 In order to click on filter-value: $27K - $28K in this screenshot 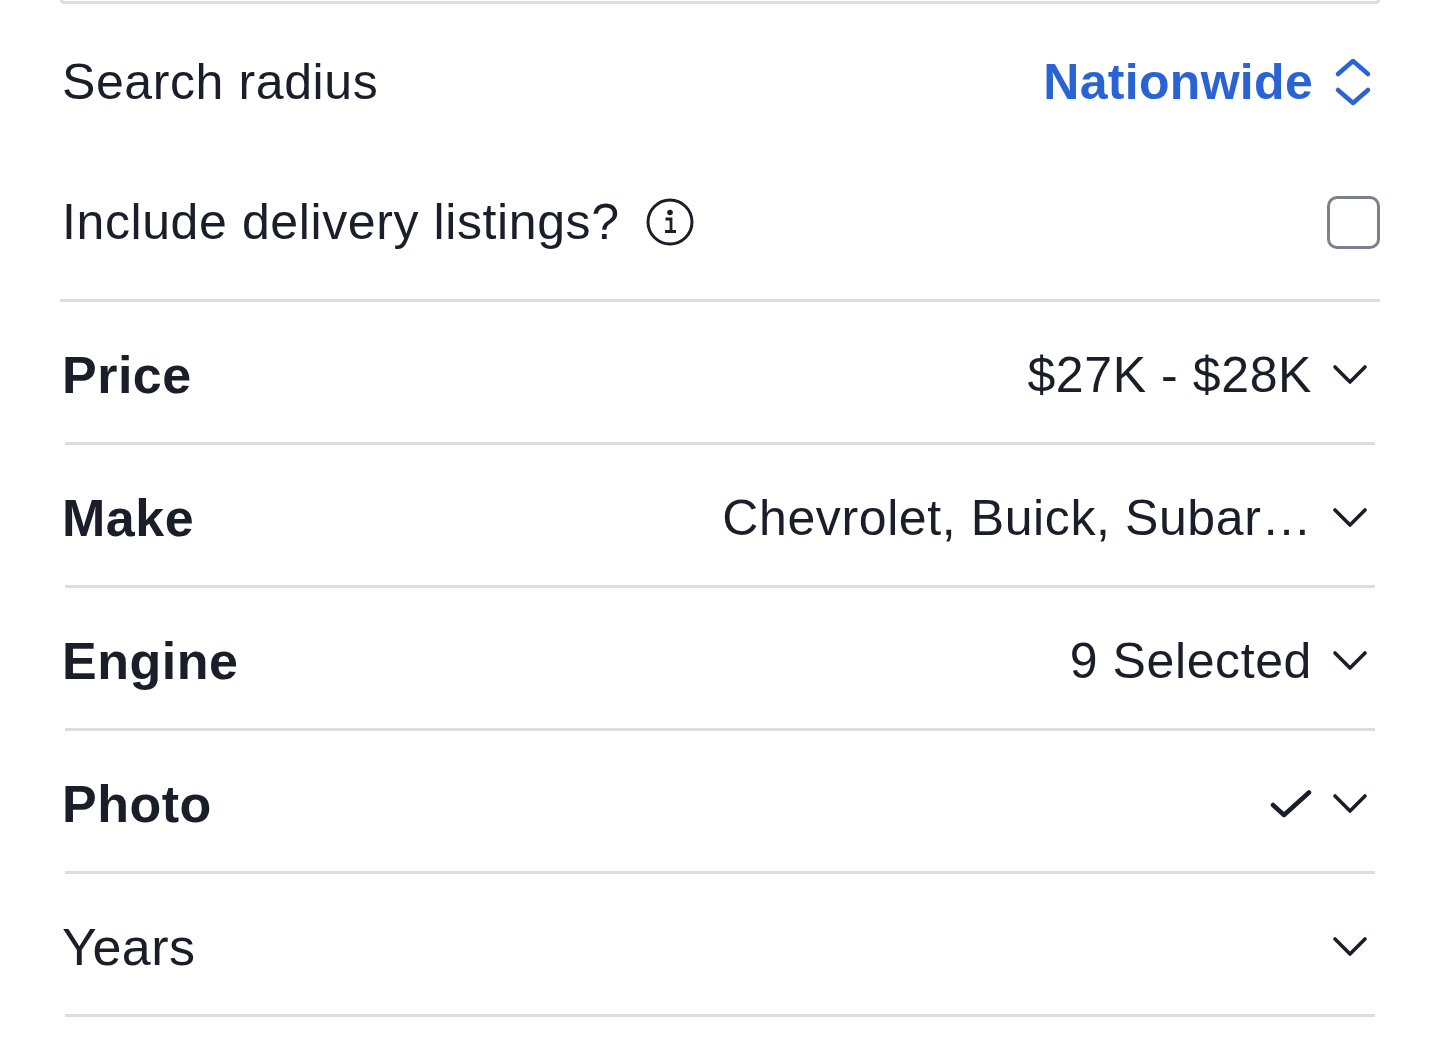, I will do `click(1169, 375)`.